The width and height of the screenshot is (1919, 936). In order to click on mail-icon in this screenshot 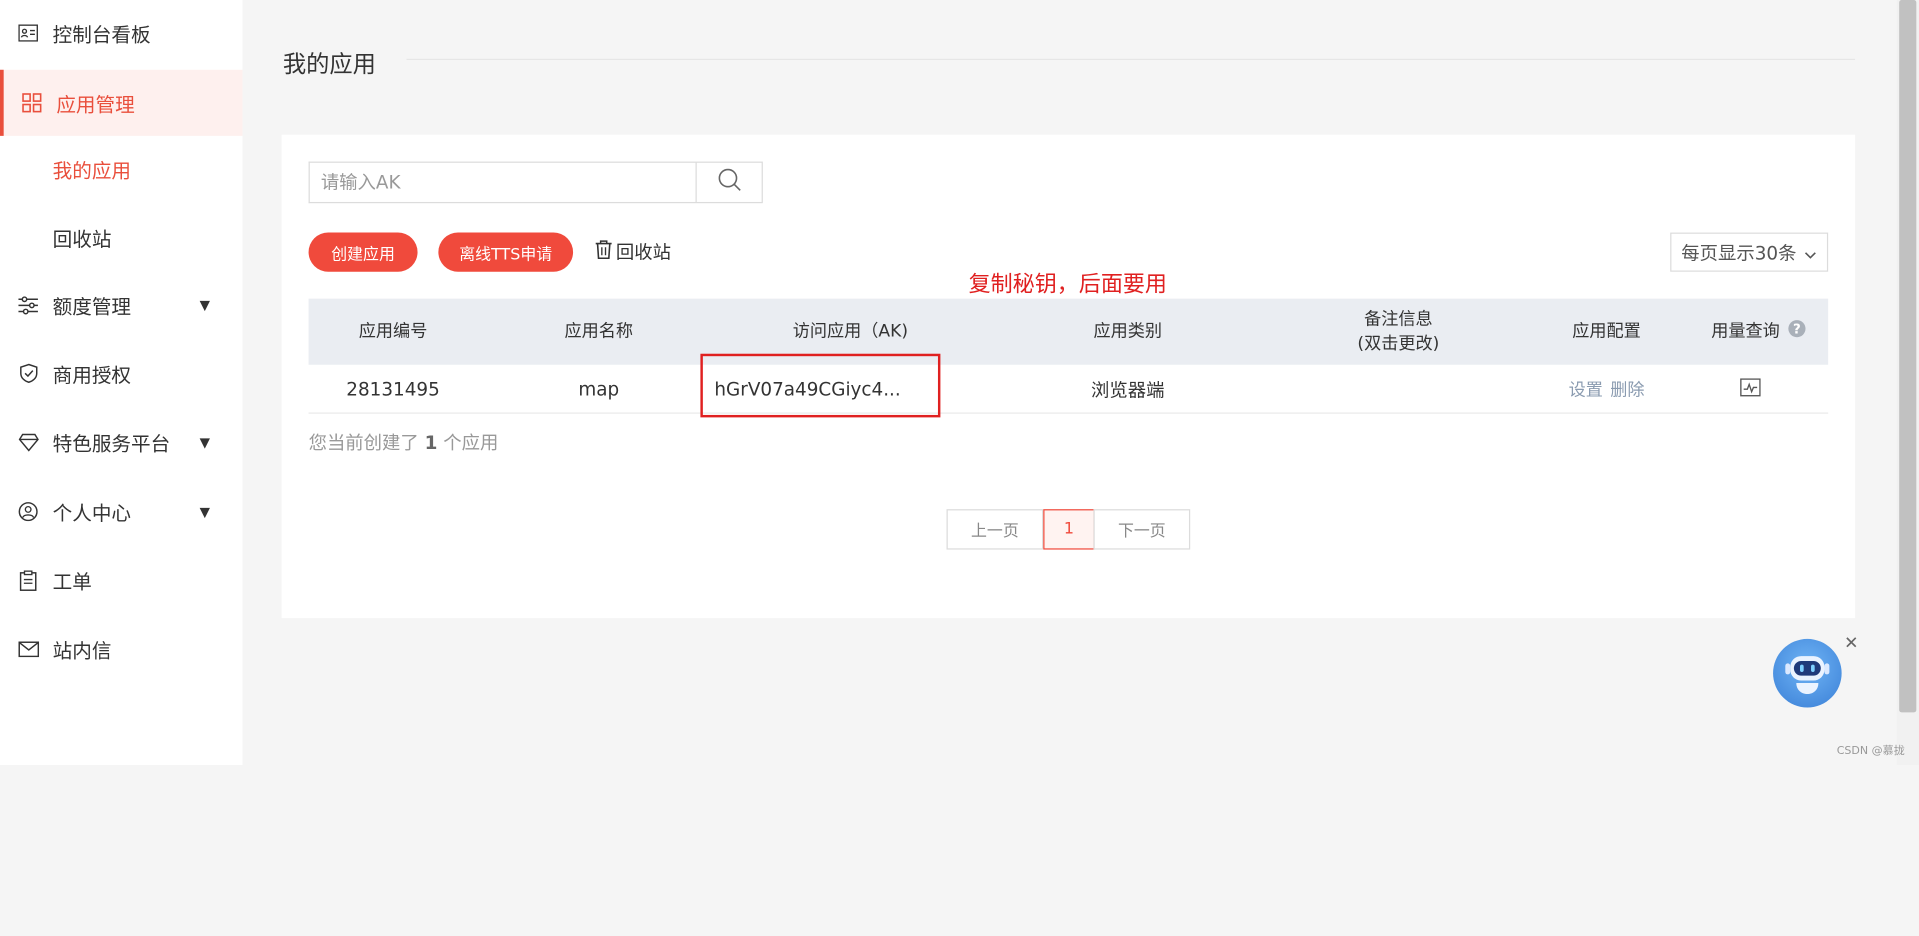, I will do `click(28, 649)`.